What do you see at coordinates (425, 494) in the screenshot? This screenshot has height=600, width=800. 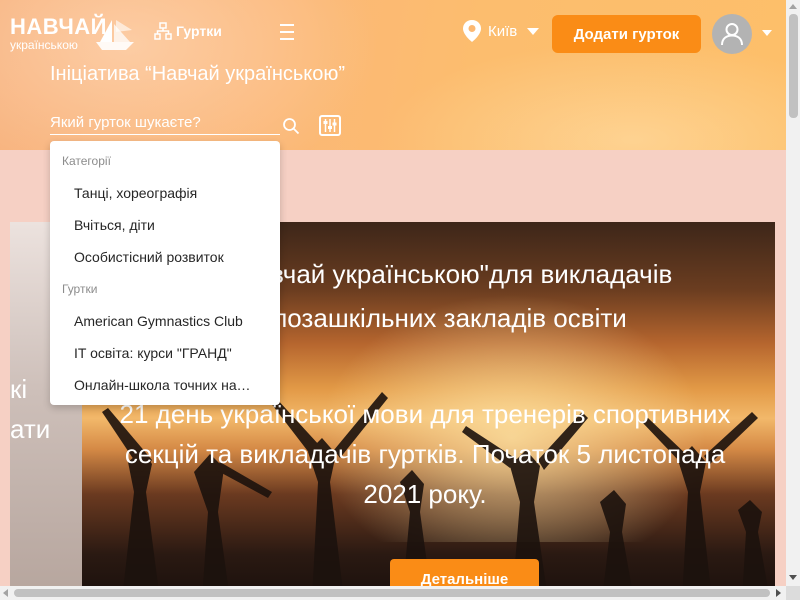 I see `banner-text-line: 2021 року.` at bounding box center [425, 494].